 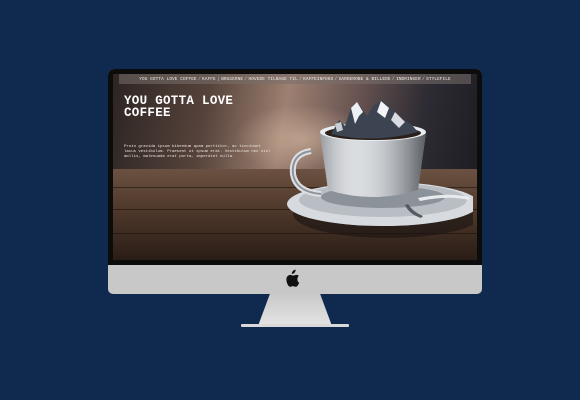 I want to click on coffee-cup-image, so click(x=375, y=169).